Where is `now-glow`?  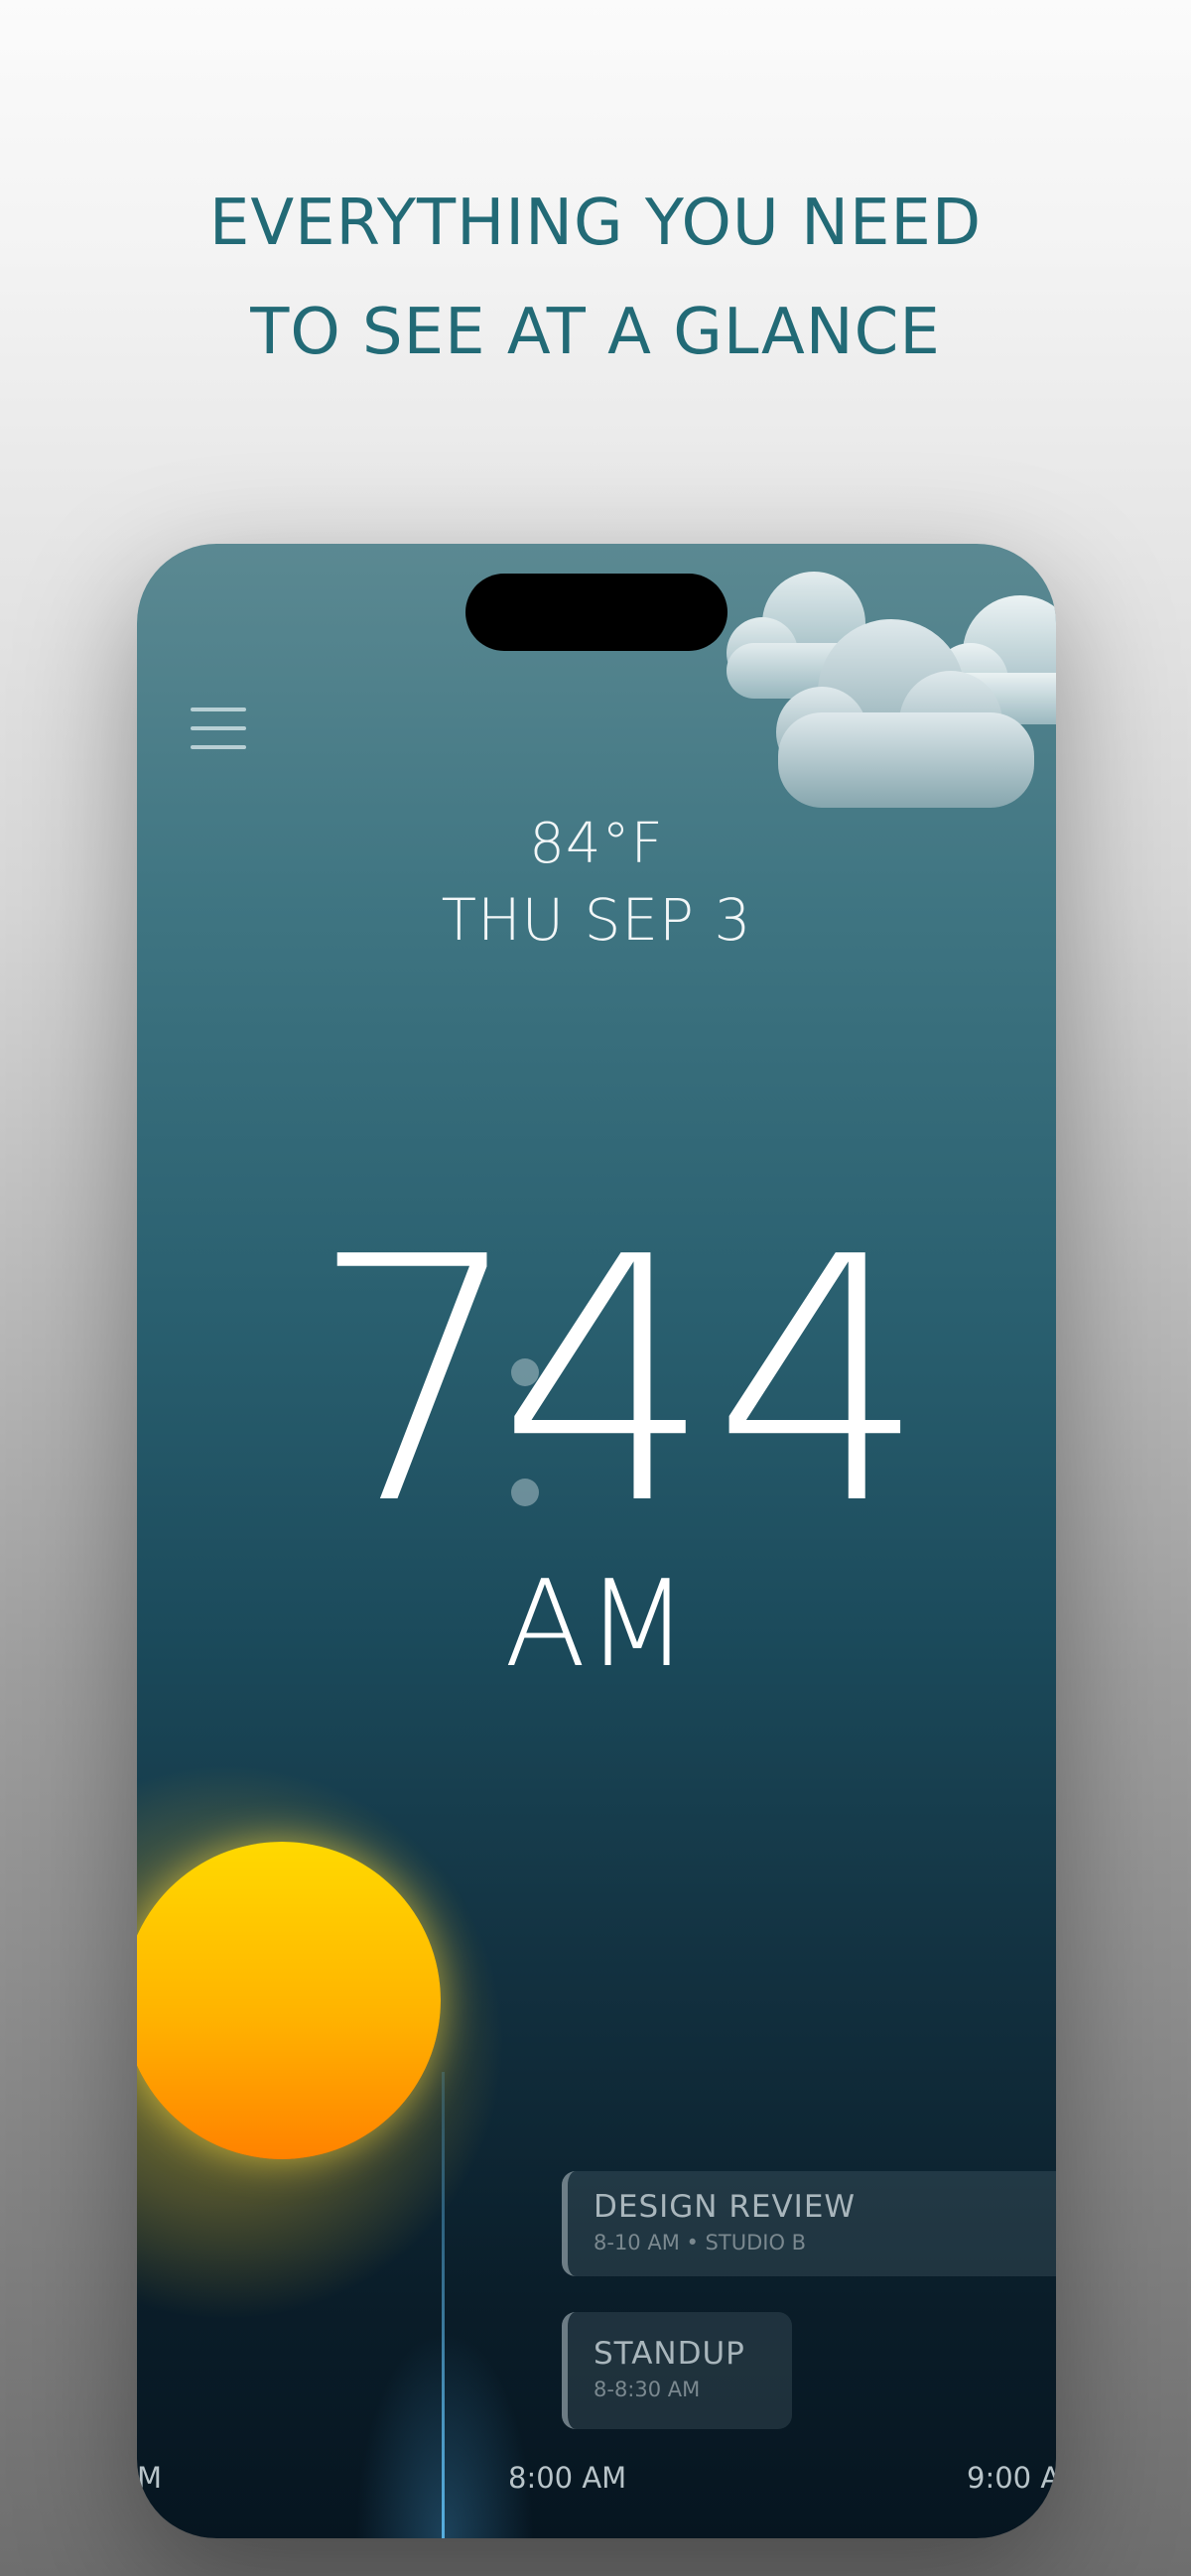
now-glow is located at coordinates (445, 2434).